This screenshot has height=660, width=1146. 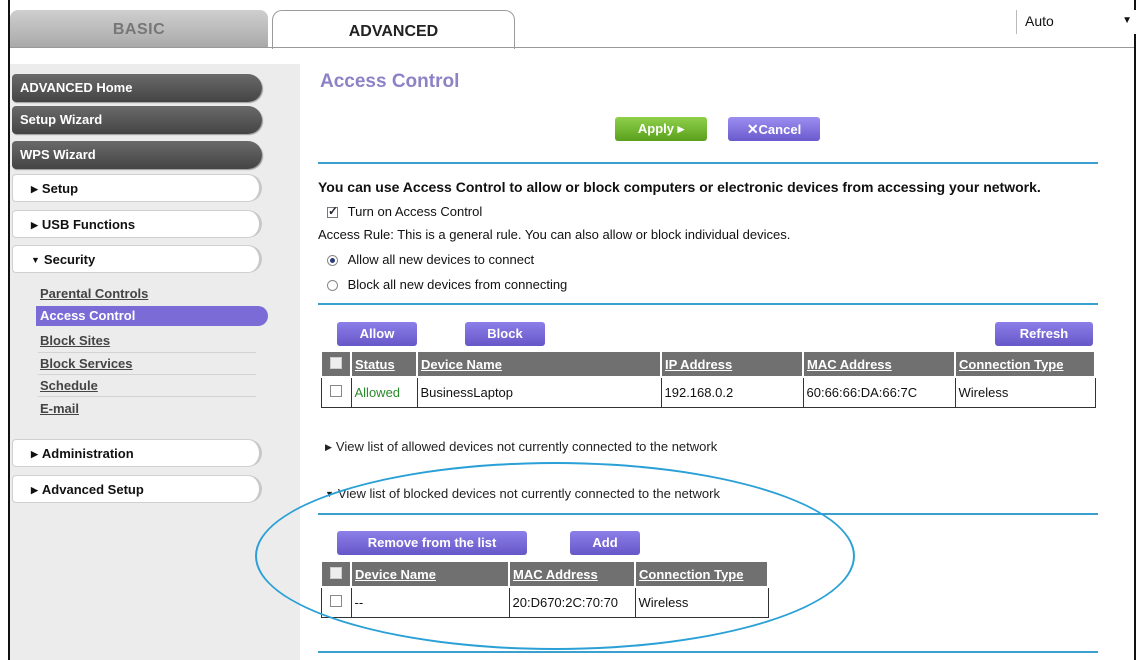 What do you see at coordinates (879, 364) in the screenshot?
I see `col-mac-address: MAC Address` at bounding box center [879, 364].